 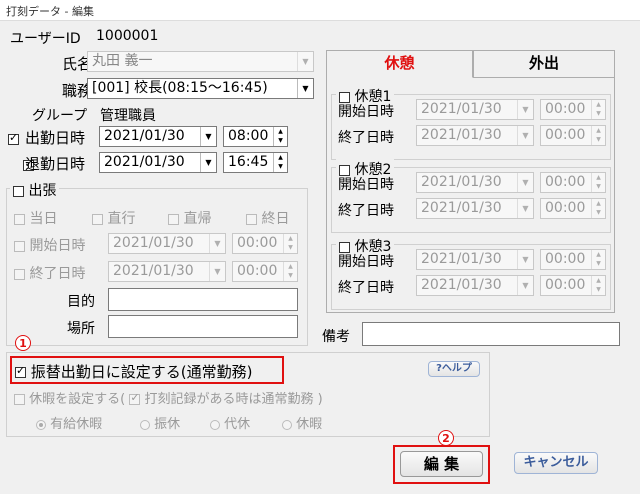 What do you see at coordinates (230, 422) in the screenshot?
I see `leave-type-radio-3: 代休` at bounding box center [230, 422].